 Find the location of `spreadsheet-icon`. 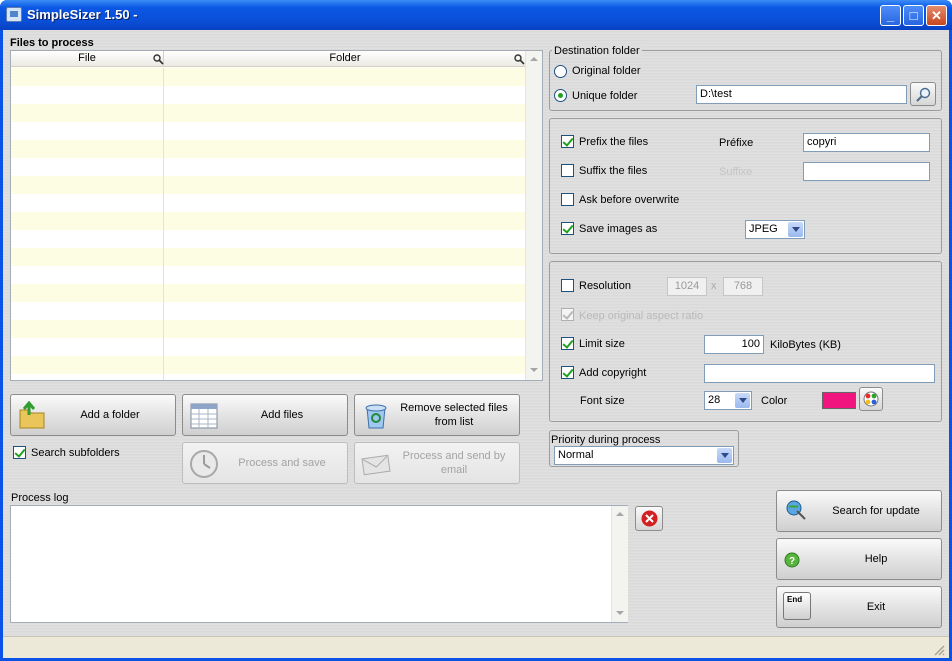

spreadsheet-icon is located at coordinates (204, 416).